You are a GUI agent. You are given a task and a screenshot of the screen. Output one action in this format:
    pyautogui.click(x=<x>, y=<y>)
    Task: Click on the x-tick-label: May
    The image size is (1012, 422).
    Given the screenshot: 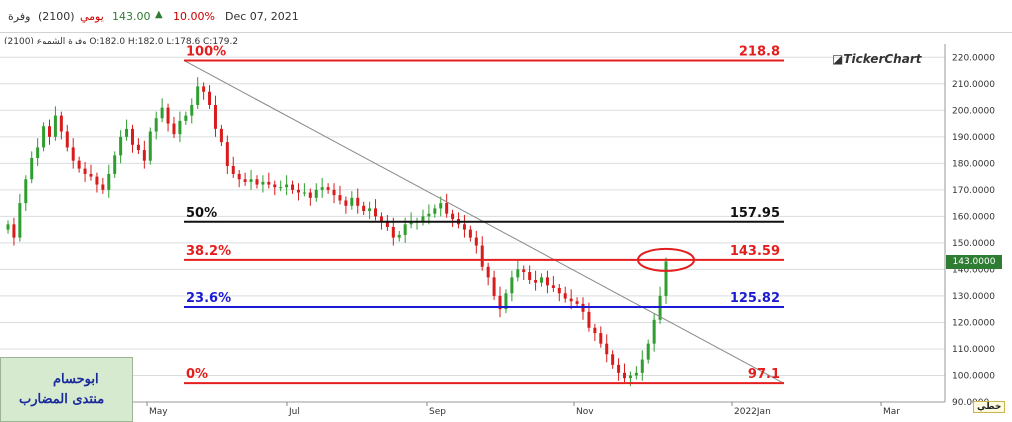 What is the action you would take?
    pyautogui.click(x=158, y=412)
    